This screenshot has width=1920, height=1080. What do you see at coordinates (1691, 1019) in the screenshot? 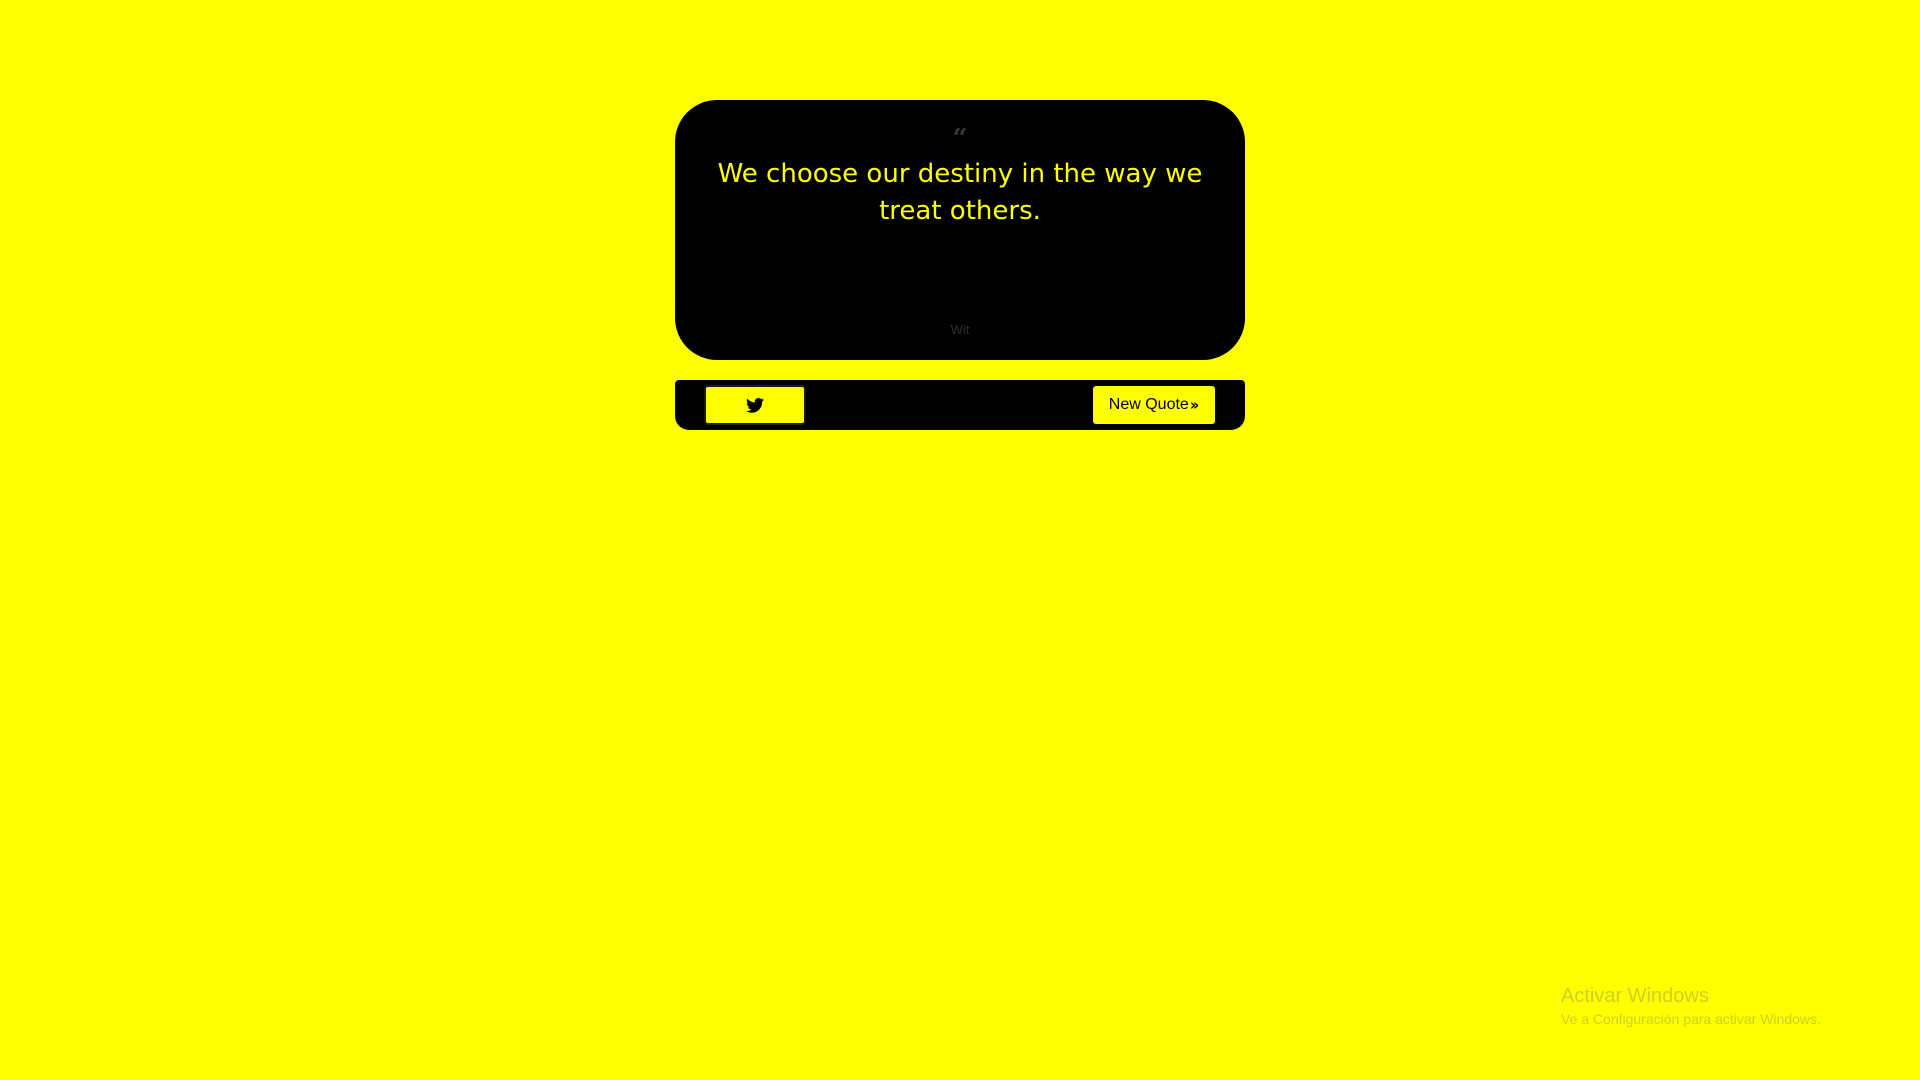
I see `watermark-subtitle: Ve a Configuración para activar Windows.` at bounding box center [1691, 1019].